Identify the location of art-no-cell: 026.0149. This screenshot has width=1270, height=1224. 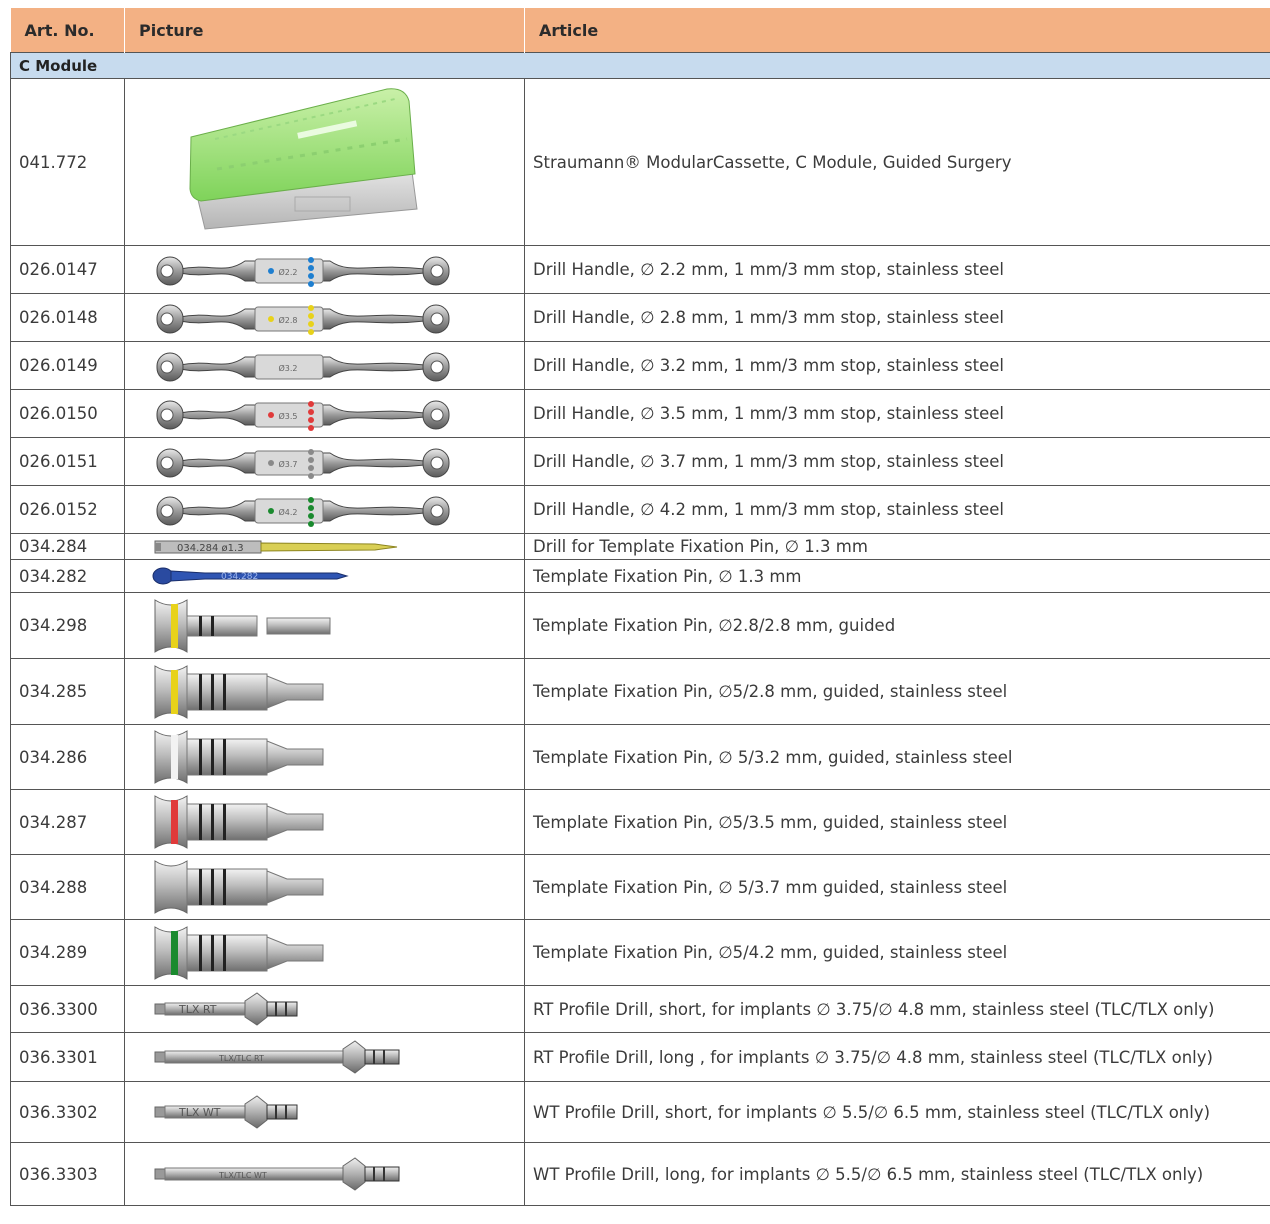
(67, 365).